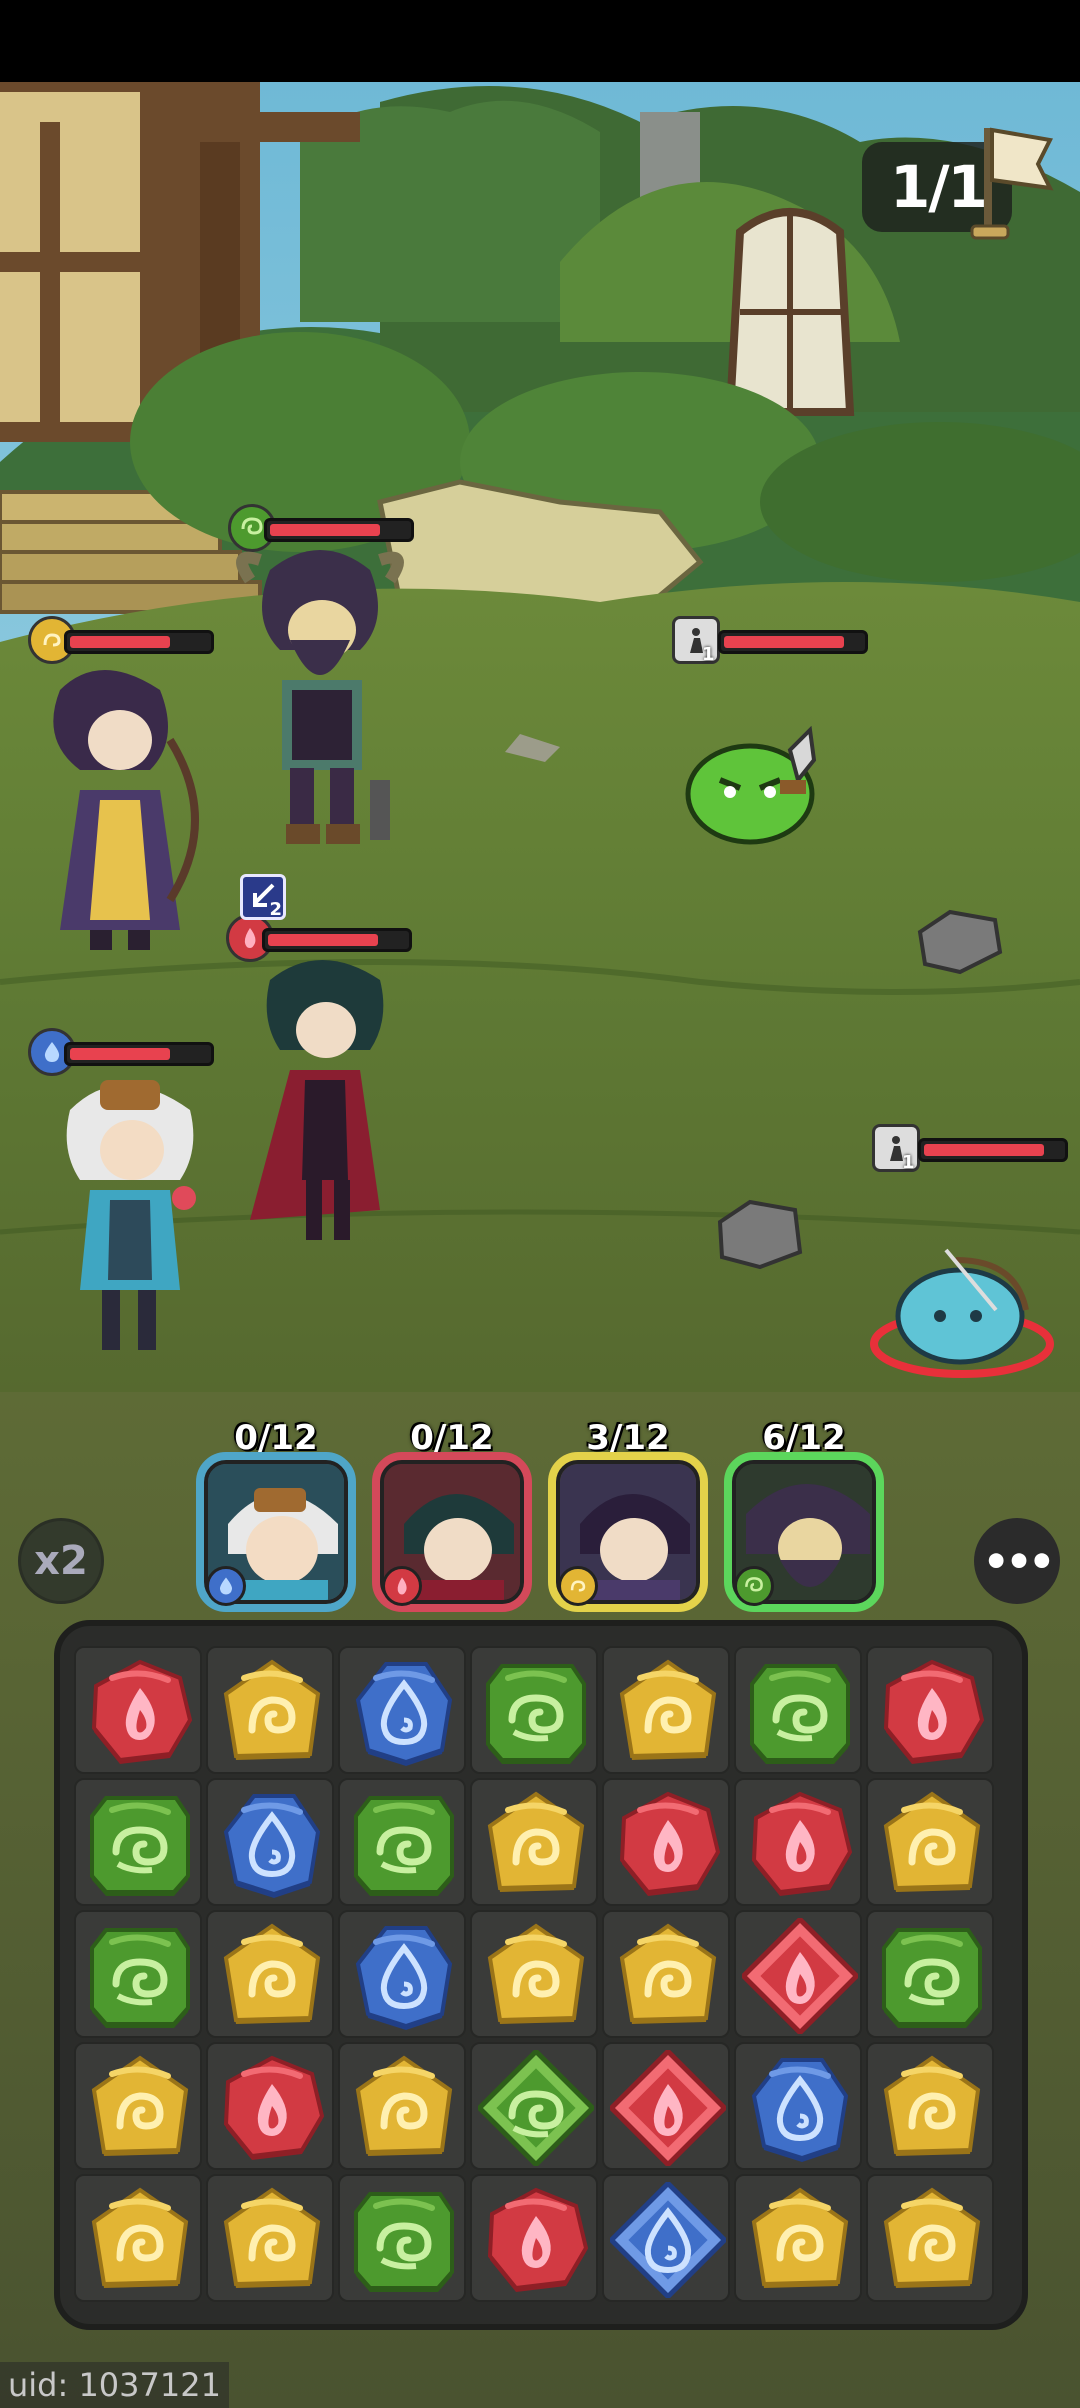  Describe the element at coordinates (808, 1526) in the screenshot. I see `hero-skill-warrior` at that location.